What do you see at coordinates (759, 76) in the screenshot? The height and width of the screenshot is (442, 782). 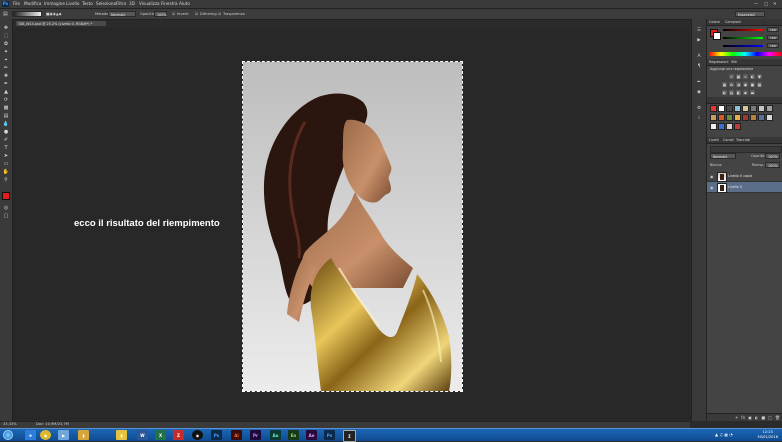 I see `vibrance-icon: ▼` at bounding box center [759, 76].